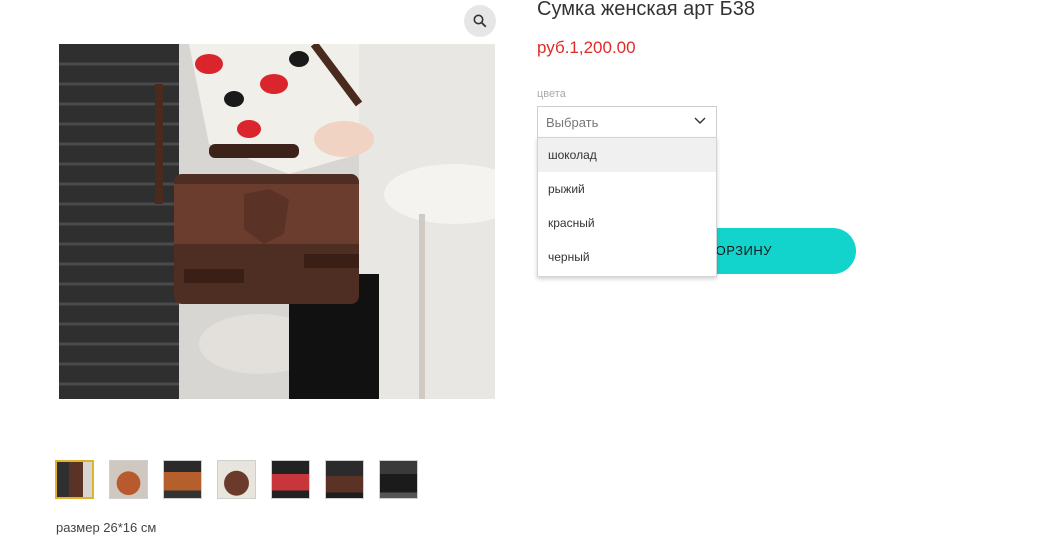 This screenshot has width=1039, height=552. Describe the element at coordinates (627, 155) in the screenshot. I see `color-option-chocolate: шоколад` at that location.